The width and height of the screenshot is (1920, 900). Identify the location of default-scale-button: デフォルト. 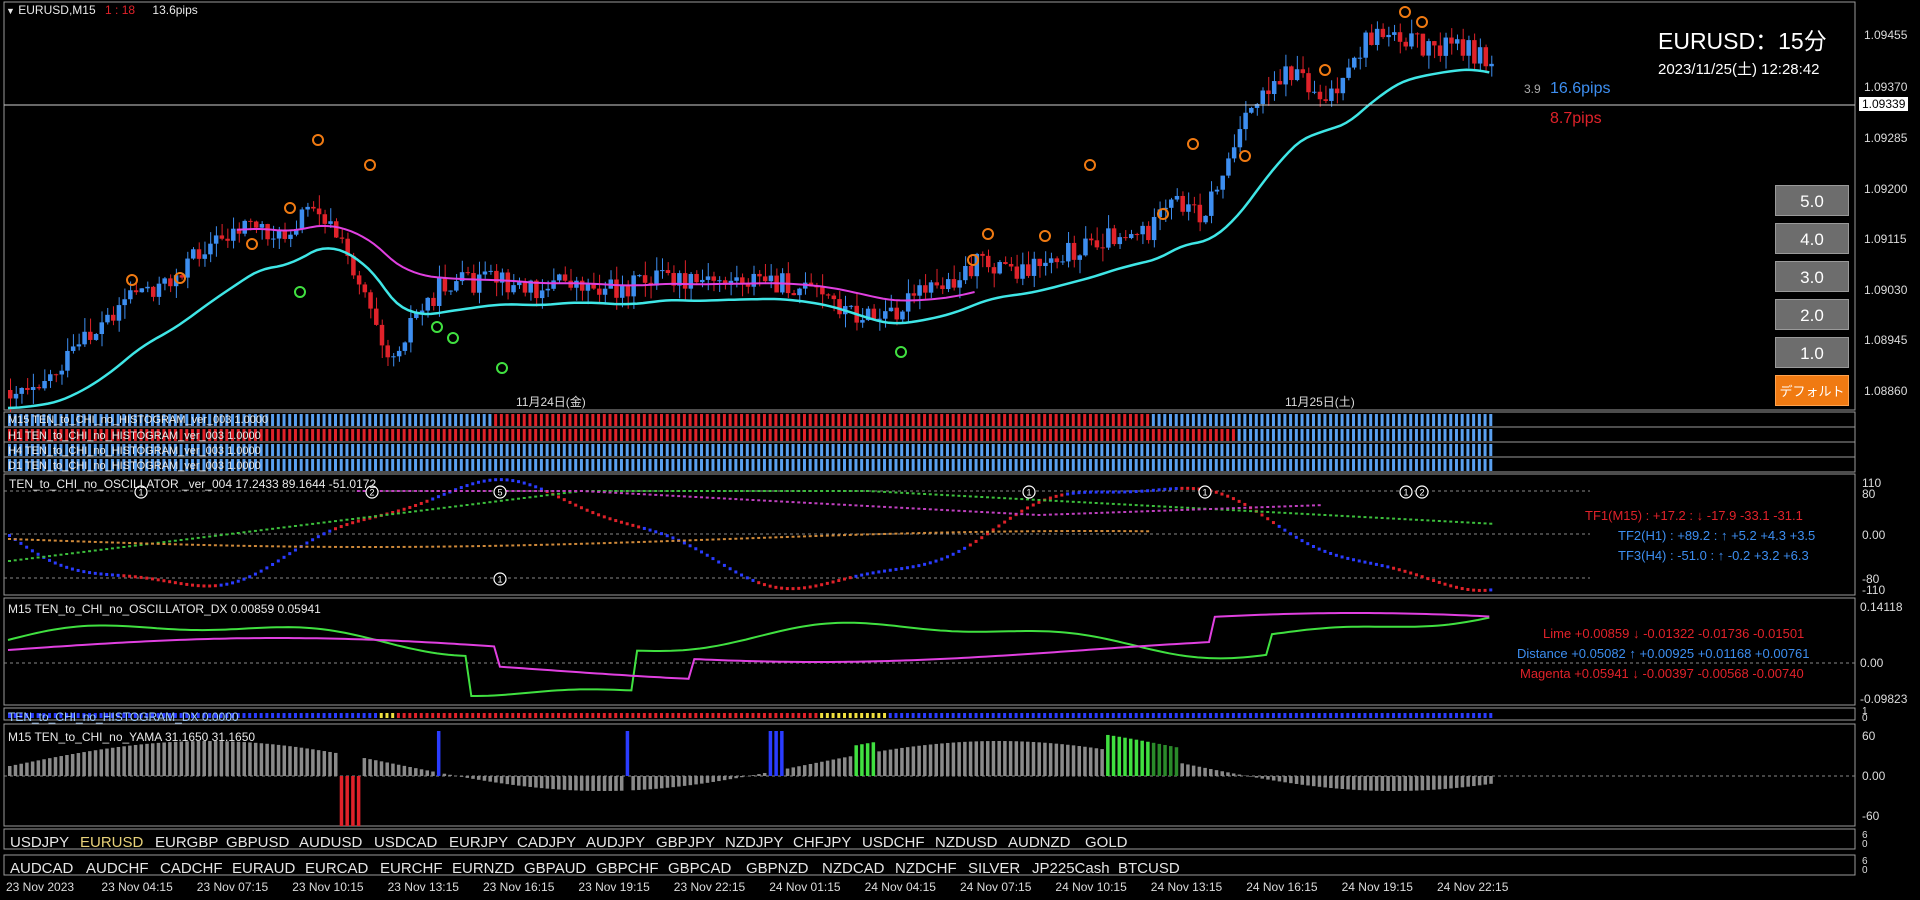
(1812, 390).